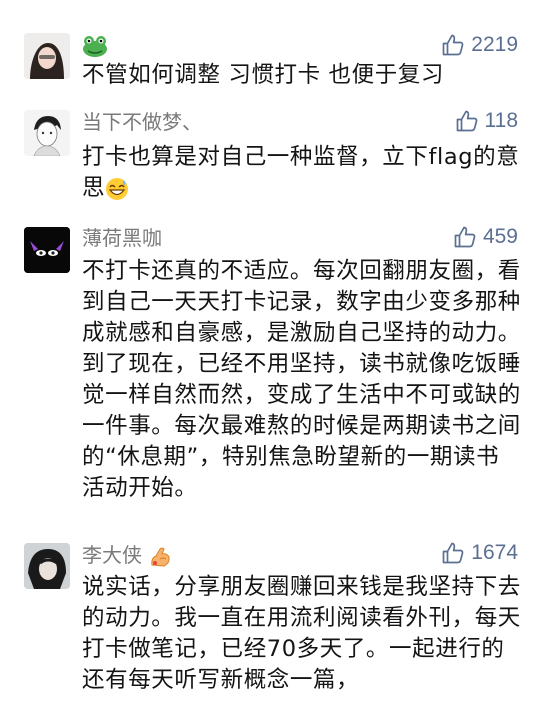 Image resolution: width=542 pixels, height=702 pixels. Describe the element at coordinates (160, 557) in the screenshot. I see `flexed-arm-emoji-icon` at that location.